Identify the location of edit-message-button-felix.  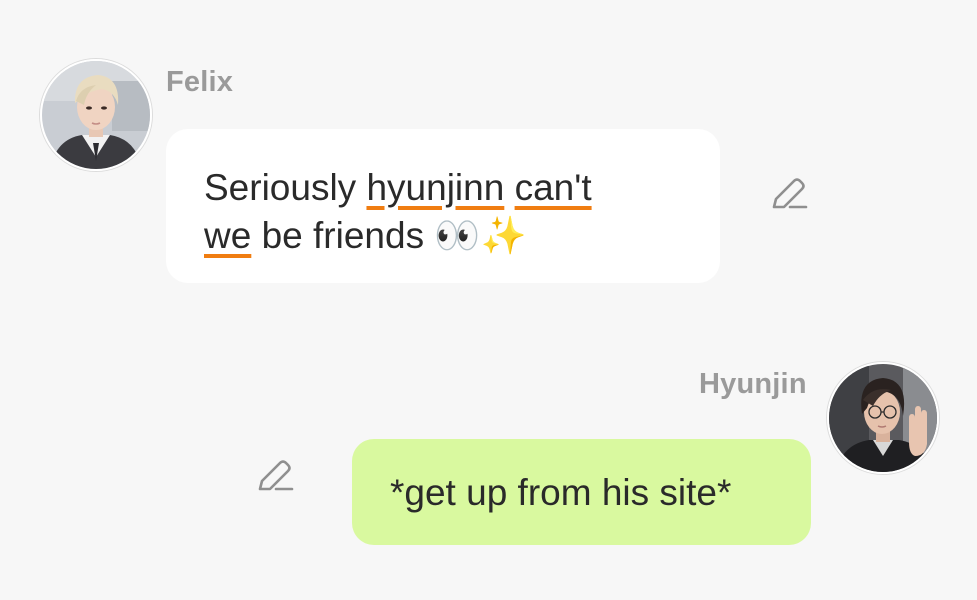
(790, 194).